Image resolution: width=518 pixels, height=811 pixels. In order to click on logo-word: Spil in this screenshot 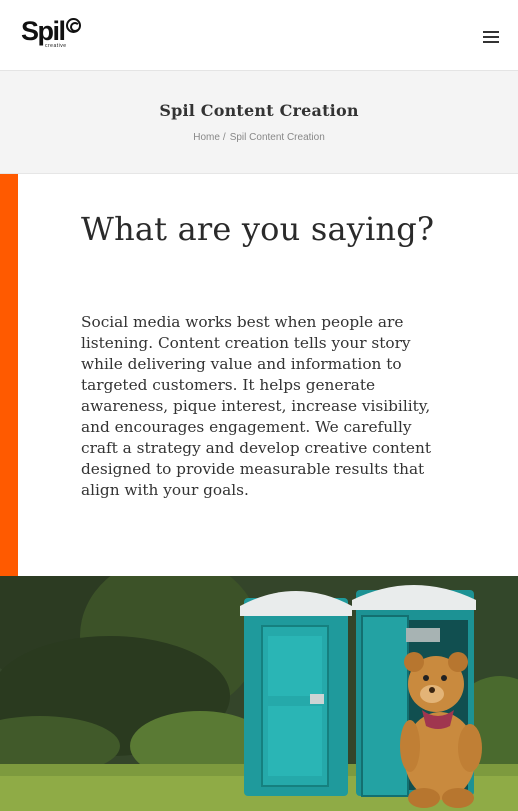, I will do `click(43, 31)`.